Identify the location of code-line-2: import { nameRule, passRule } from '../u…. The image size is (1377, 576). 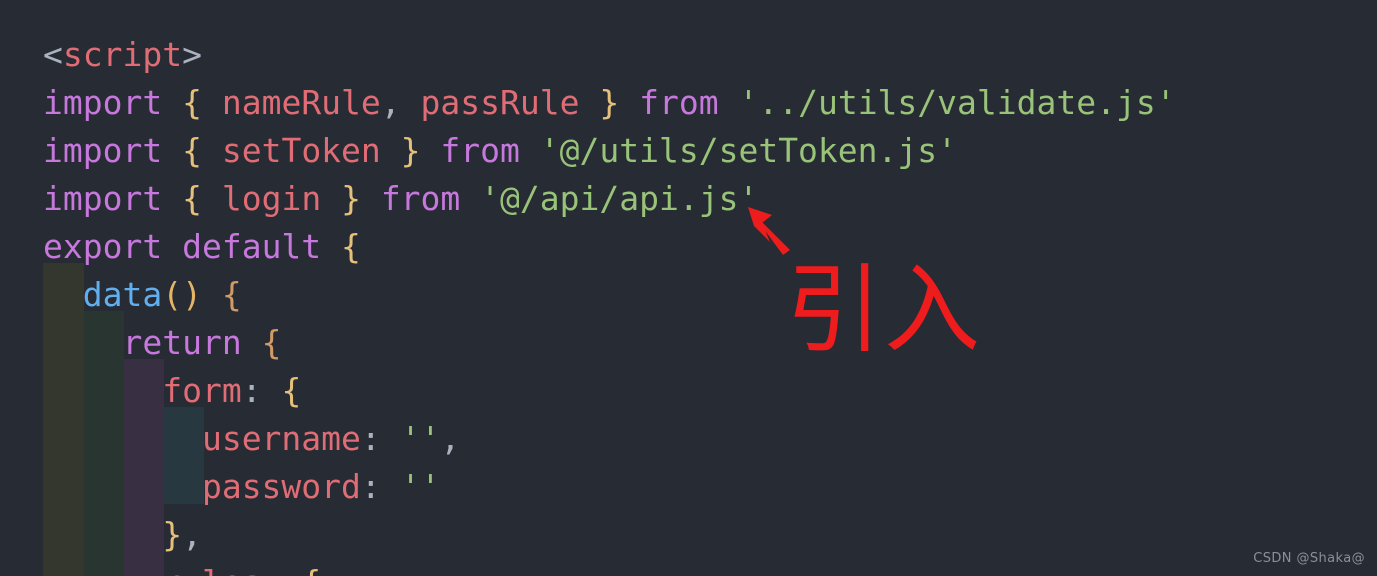
(609, 103).